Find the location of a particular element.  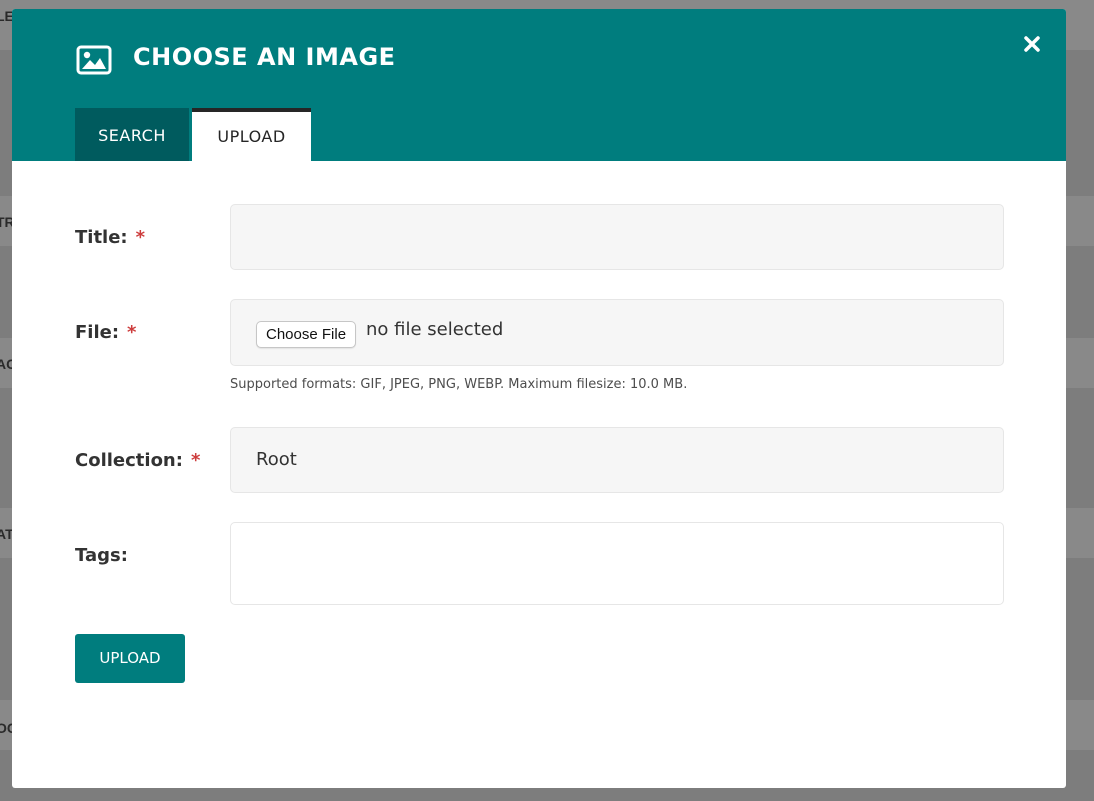

collection-label: Collection: * is located at coordinates (137, 460).